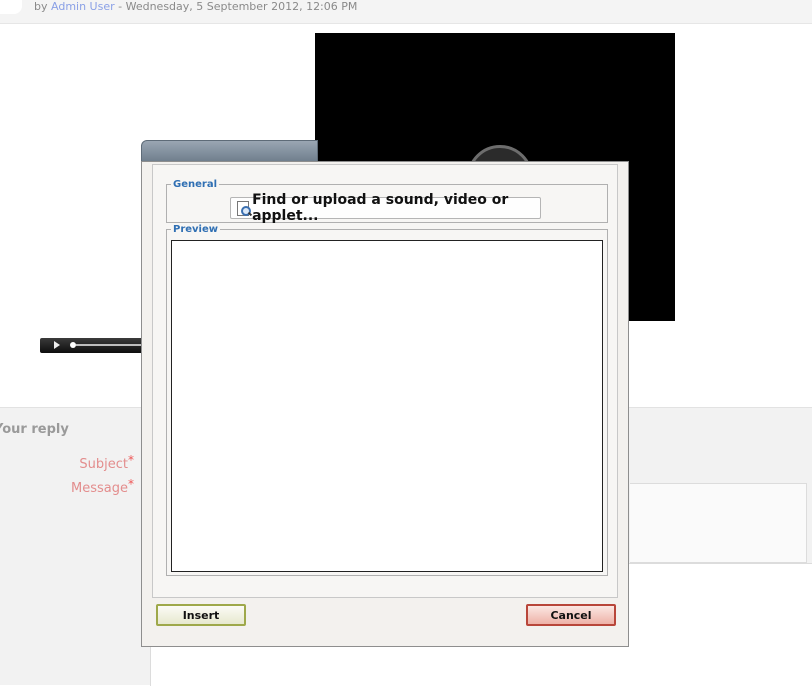 This screenshot has height=686, width=812. What do you see at coordinates (57, 345) in the screenshot?
I see `play-icon` at bounding box center [57, 345].